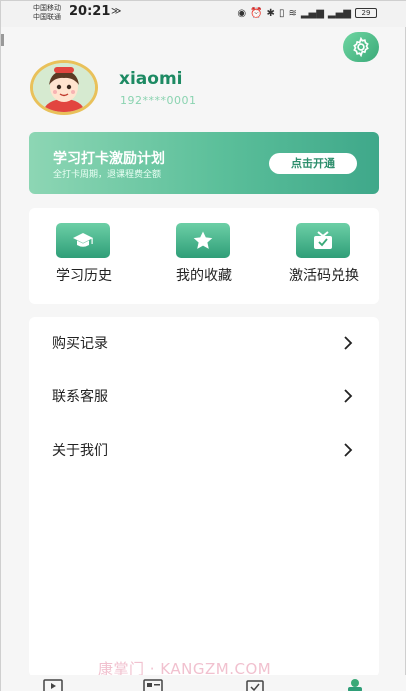 Image resolution: width=406 pixels, height=691 pixels. What do you see at coordinates (80, 397) in the screenshot?
I see `menu-item-label: 联系客服` at bounding box center [80, 397].